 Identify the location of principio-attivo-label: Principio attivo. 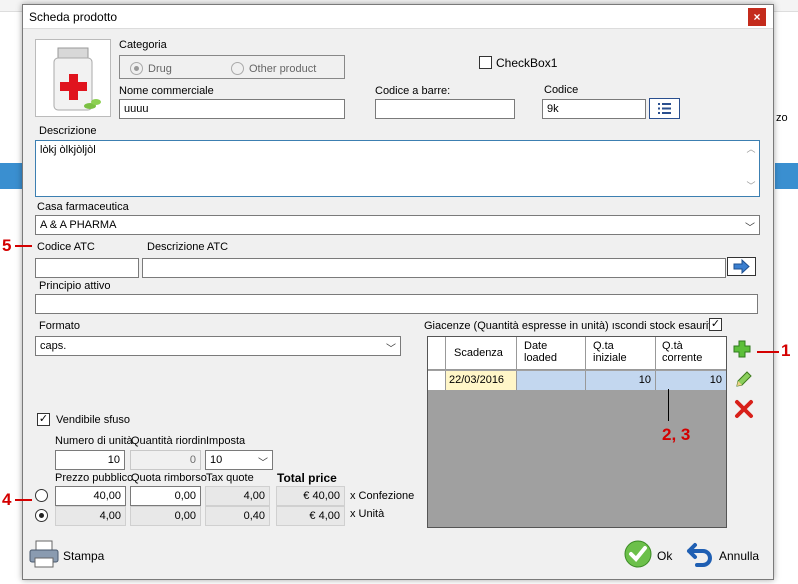
(75, 286).